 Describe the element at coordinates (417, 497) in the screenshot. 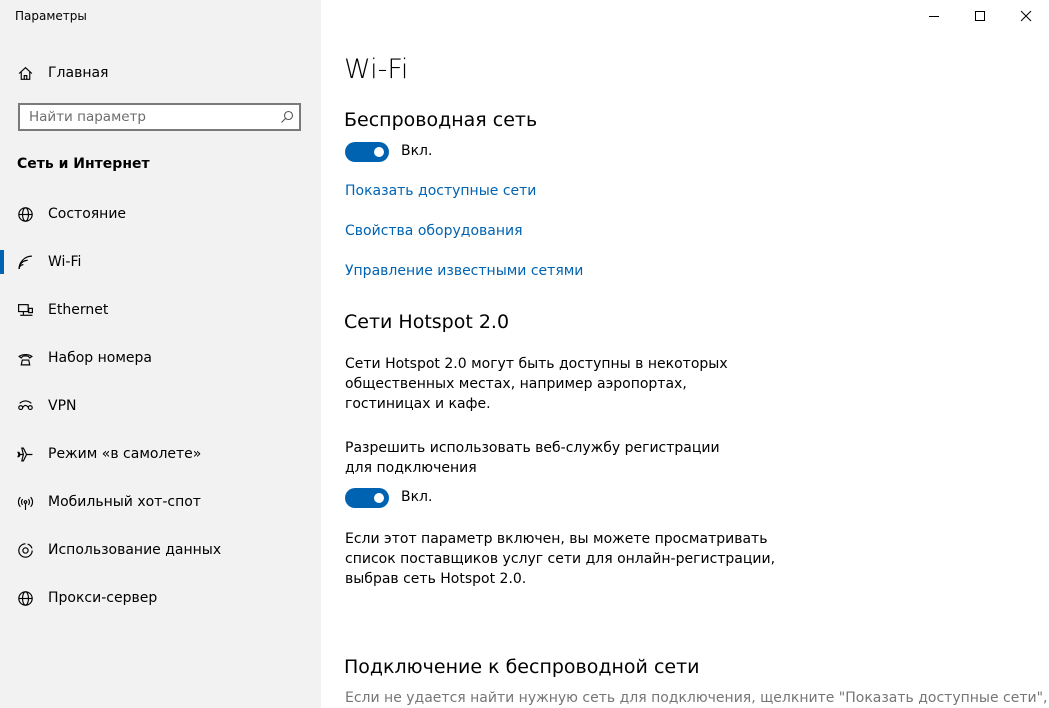

I see `hotspot-toggle-label: Вкл.` at that location.